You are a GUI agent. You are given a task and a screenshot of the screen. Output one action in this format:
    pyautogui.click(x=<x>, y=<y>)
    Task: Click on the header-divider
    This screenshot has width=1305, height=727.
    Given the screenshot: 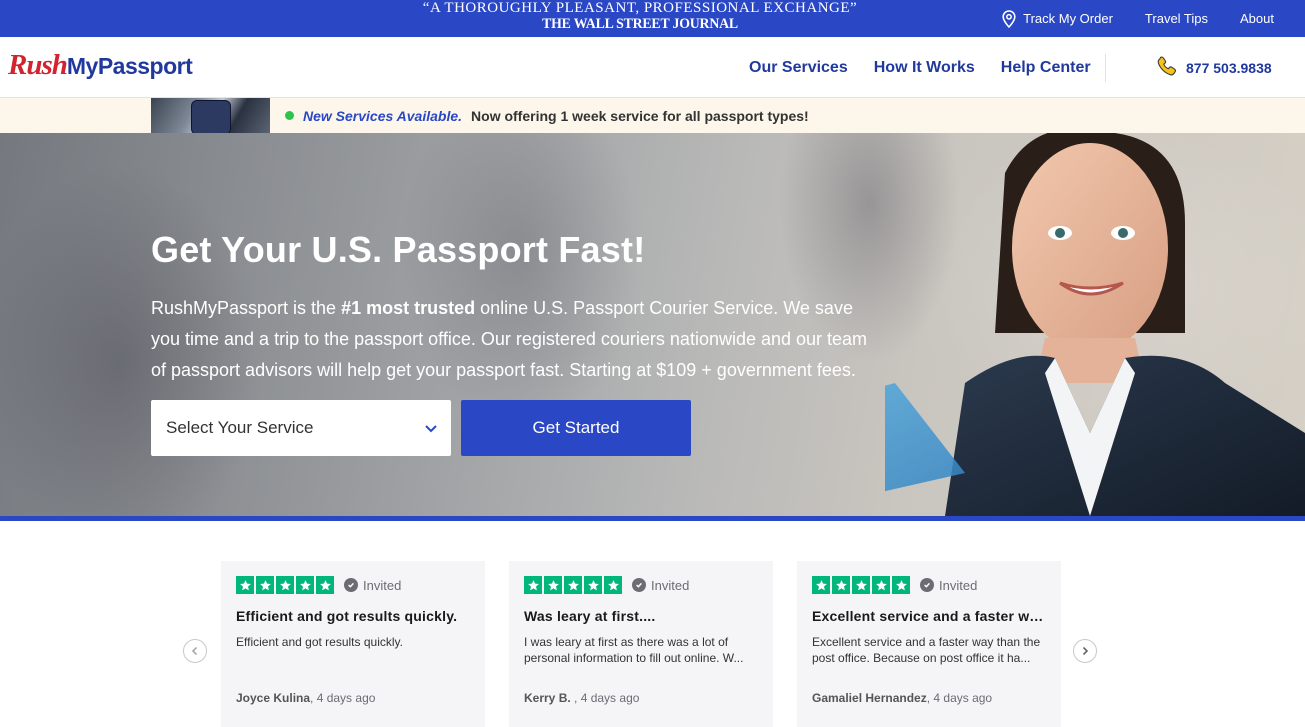 What is the action you would take?
    pyautogui.click(x=1105, y=68)
    